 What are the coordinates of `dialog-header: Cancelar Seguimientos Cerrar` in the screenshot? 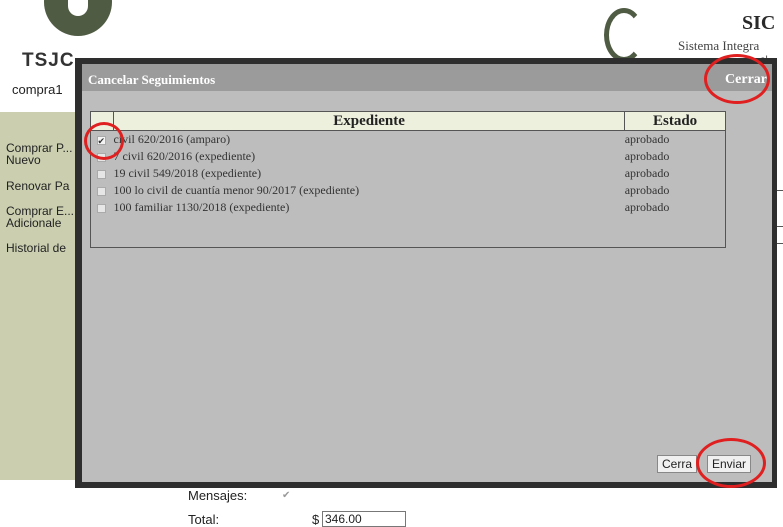 It's located at (427, 77).